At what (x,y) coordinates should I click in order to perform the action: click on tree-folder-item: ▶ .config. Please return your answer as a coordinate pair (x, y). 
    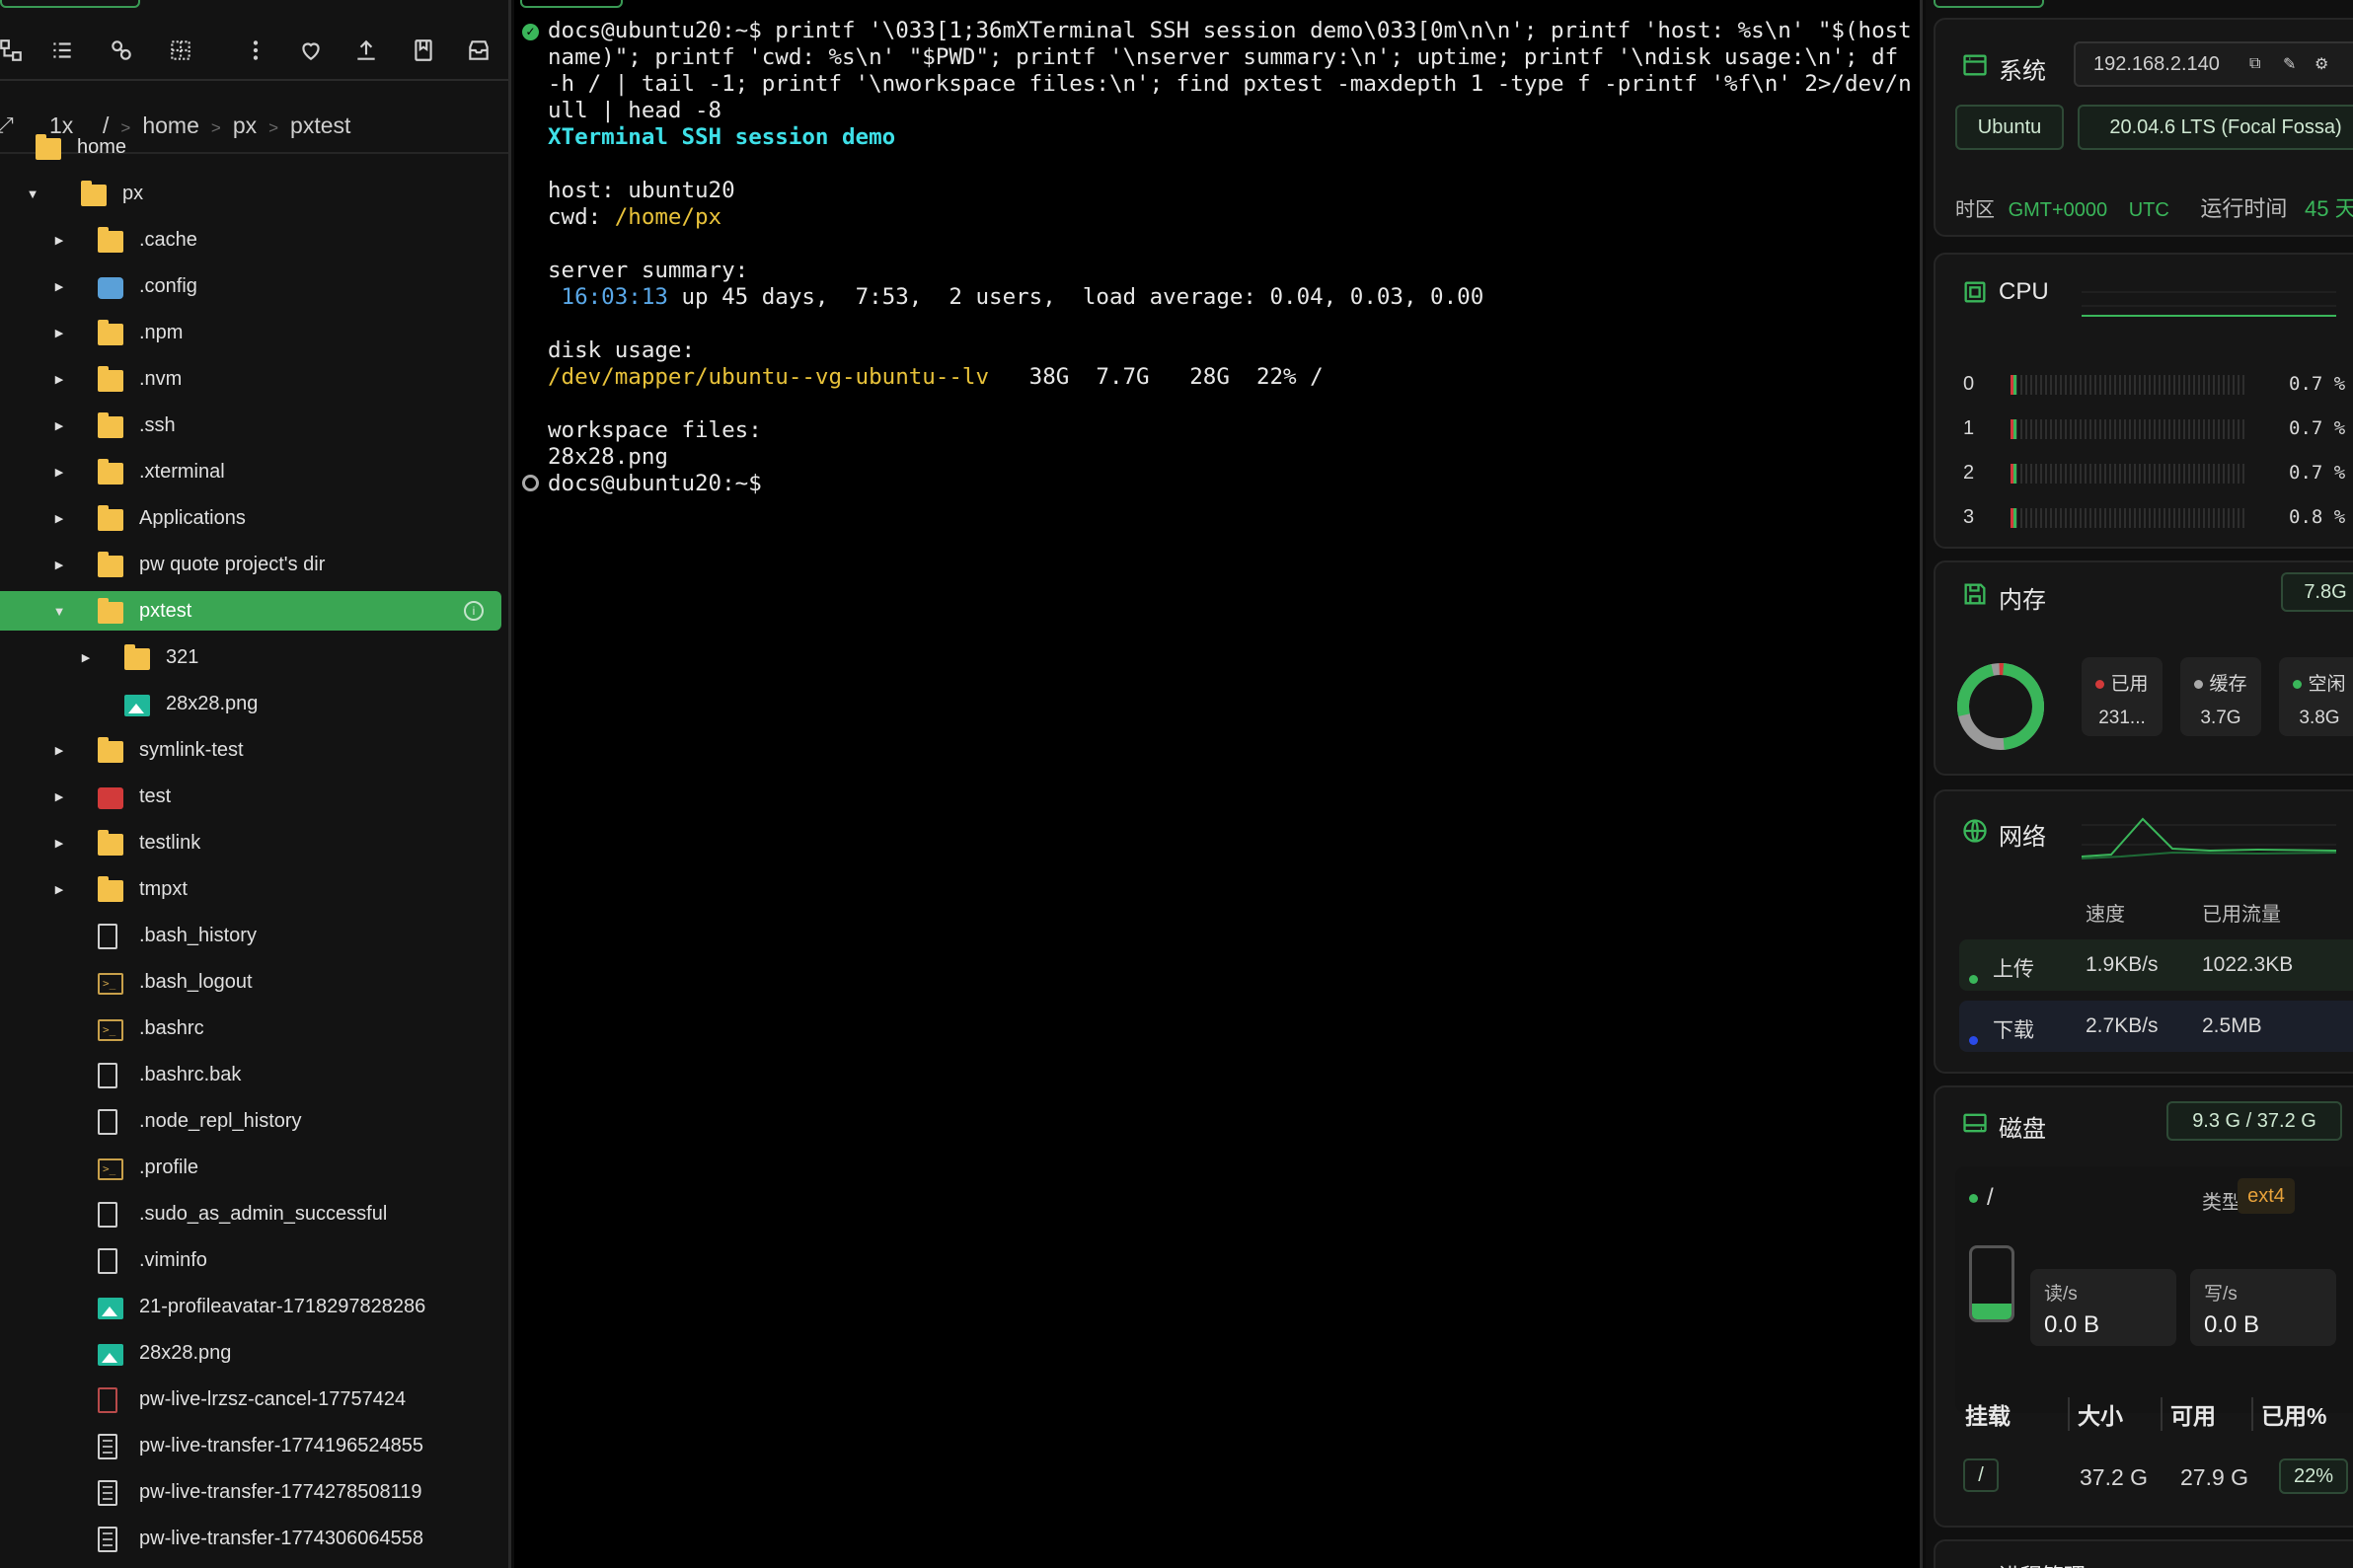
    Looking at the image, I should click on (250, 286).